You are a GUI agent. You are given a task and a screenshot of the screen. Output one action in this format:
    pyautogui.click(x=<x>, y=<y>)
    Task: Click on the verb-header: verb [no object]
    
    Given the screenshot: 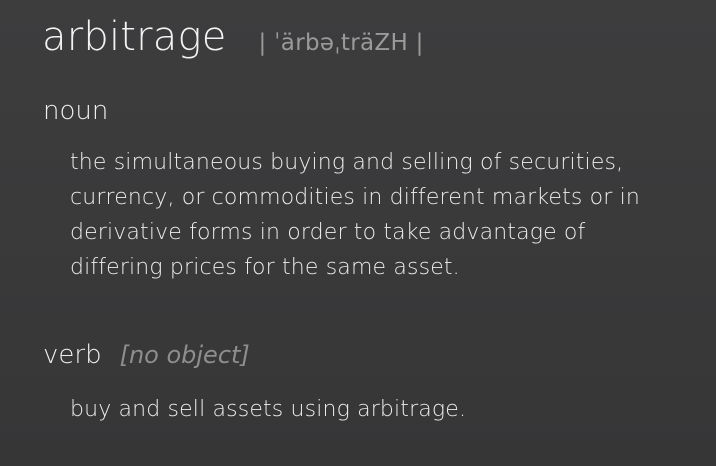 What is the action you would take?
    pyautogui.click(x=146, y=355)
    